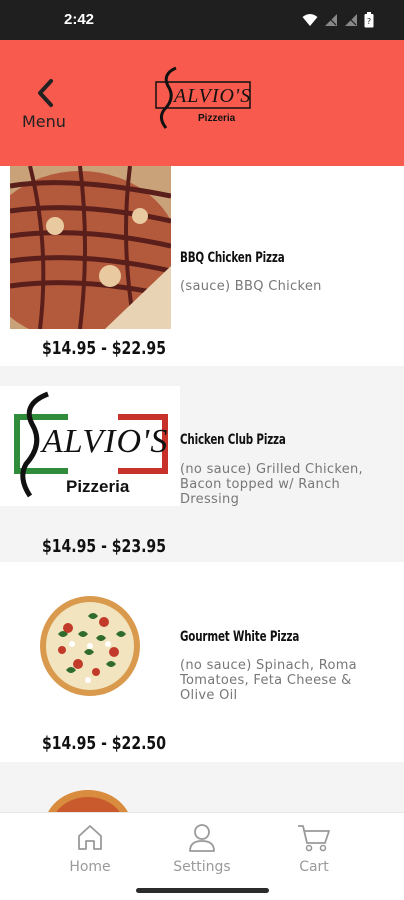 This screenshot has width=404, height=900. Describe the element at coordinates (44, 121) in the screenshot. I see `back-label: Menu` at that location.